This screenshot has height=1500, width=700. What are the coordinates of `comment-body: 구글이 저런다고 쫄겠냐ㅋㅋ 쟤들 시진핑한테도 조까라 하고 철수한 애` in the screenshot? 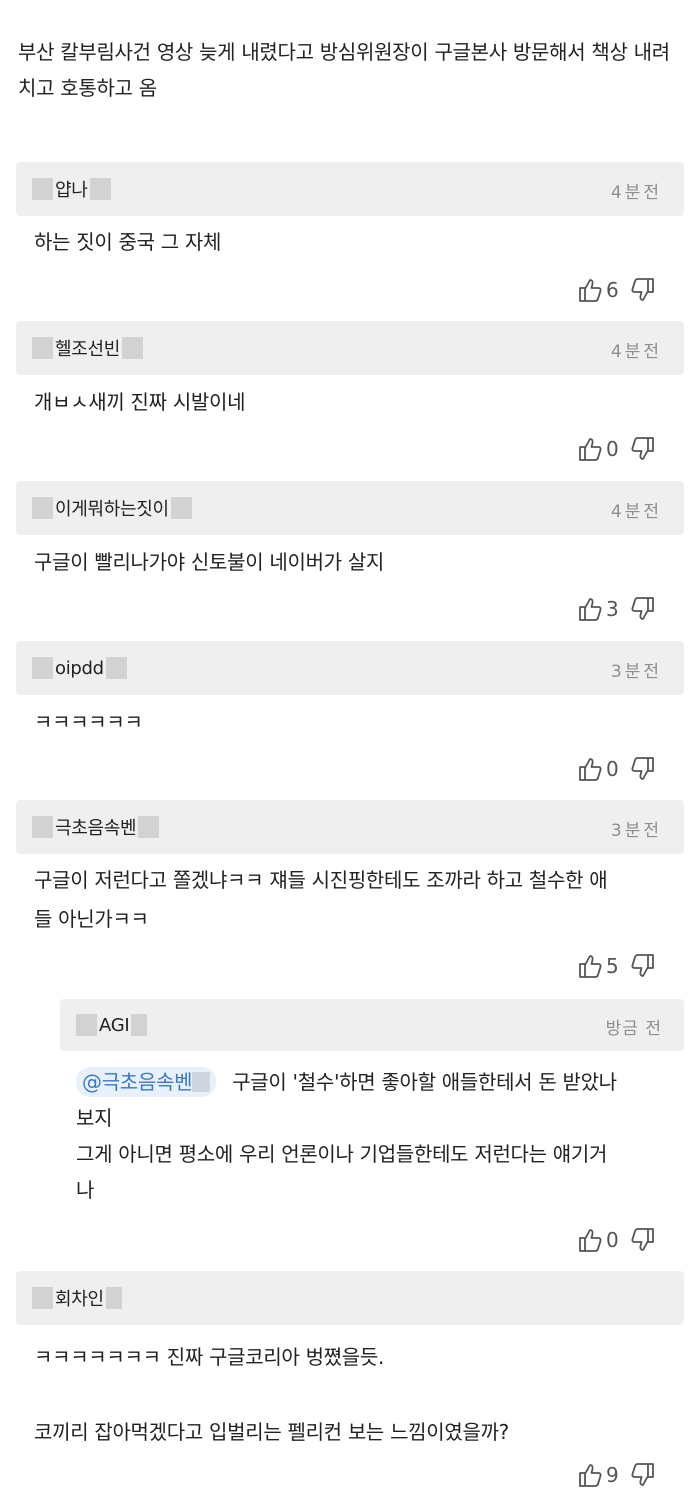 It's located at (321, 880).